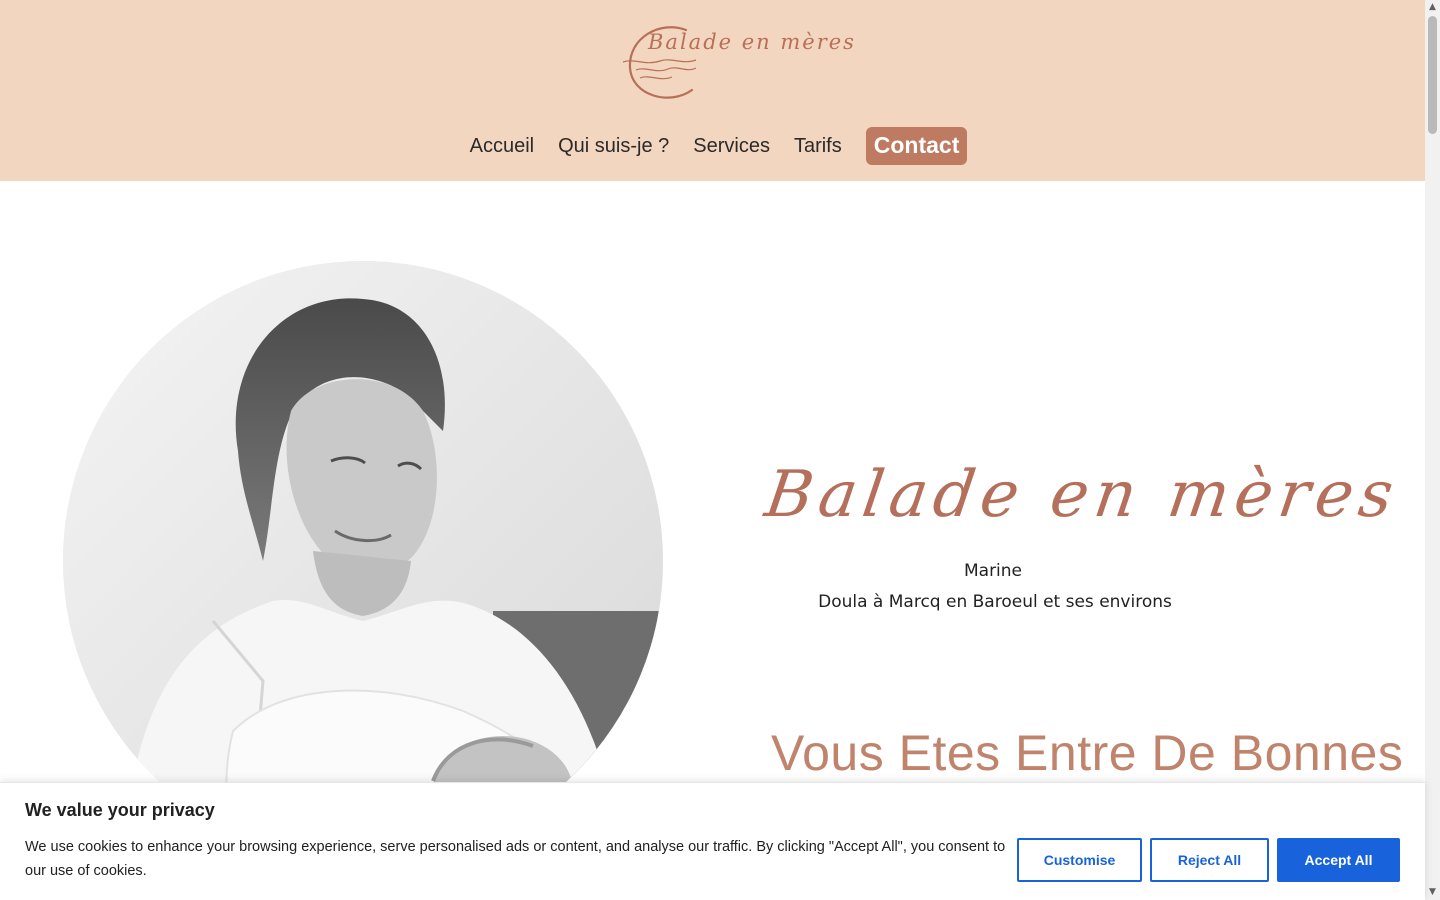 This screenshot has width=1440, height=900. What do you see at coordinates (731, 146) in the screenshot?
I see `nav-item-services: Services` at bounding box center [731, 146].